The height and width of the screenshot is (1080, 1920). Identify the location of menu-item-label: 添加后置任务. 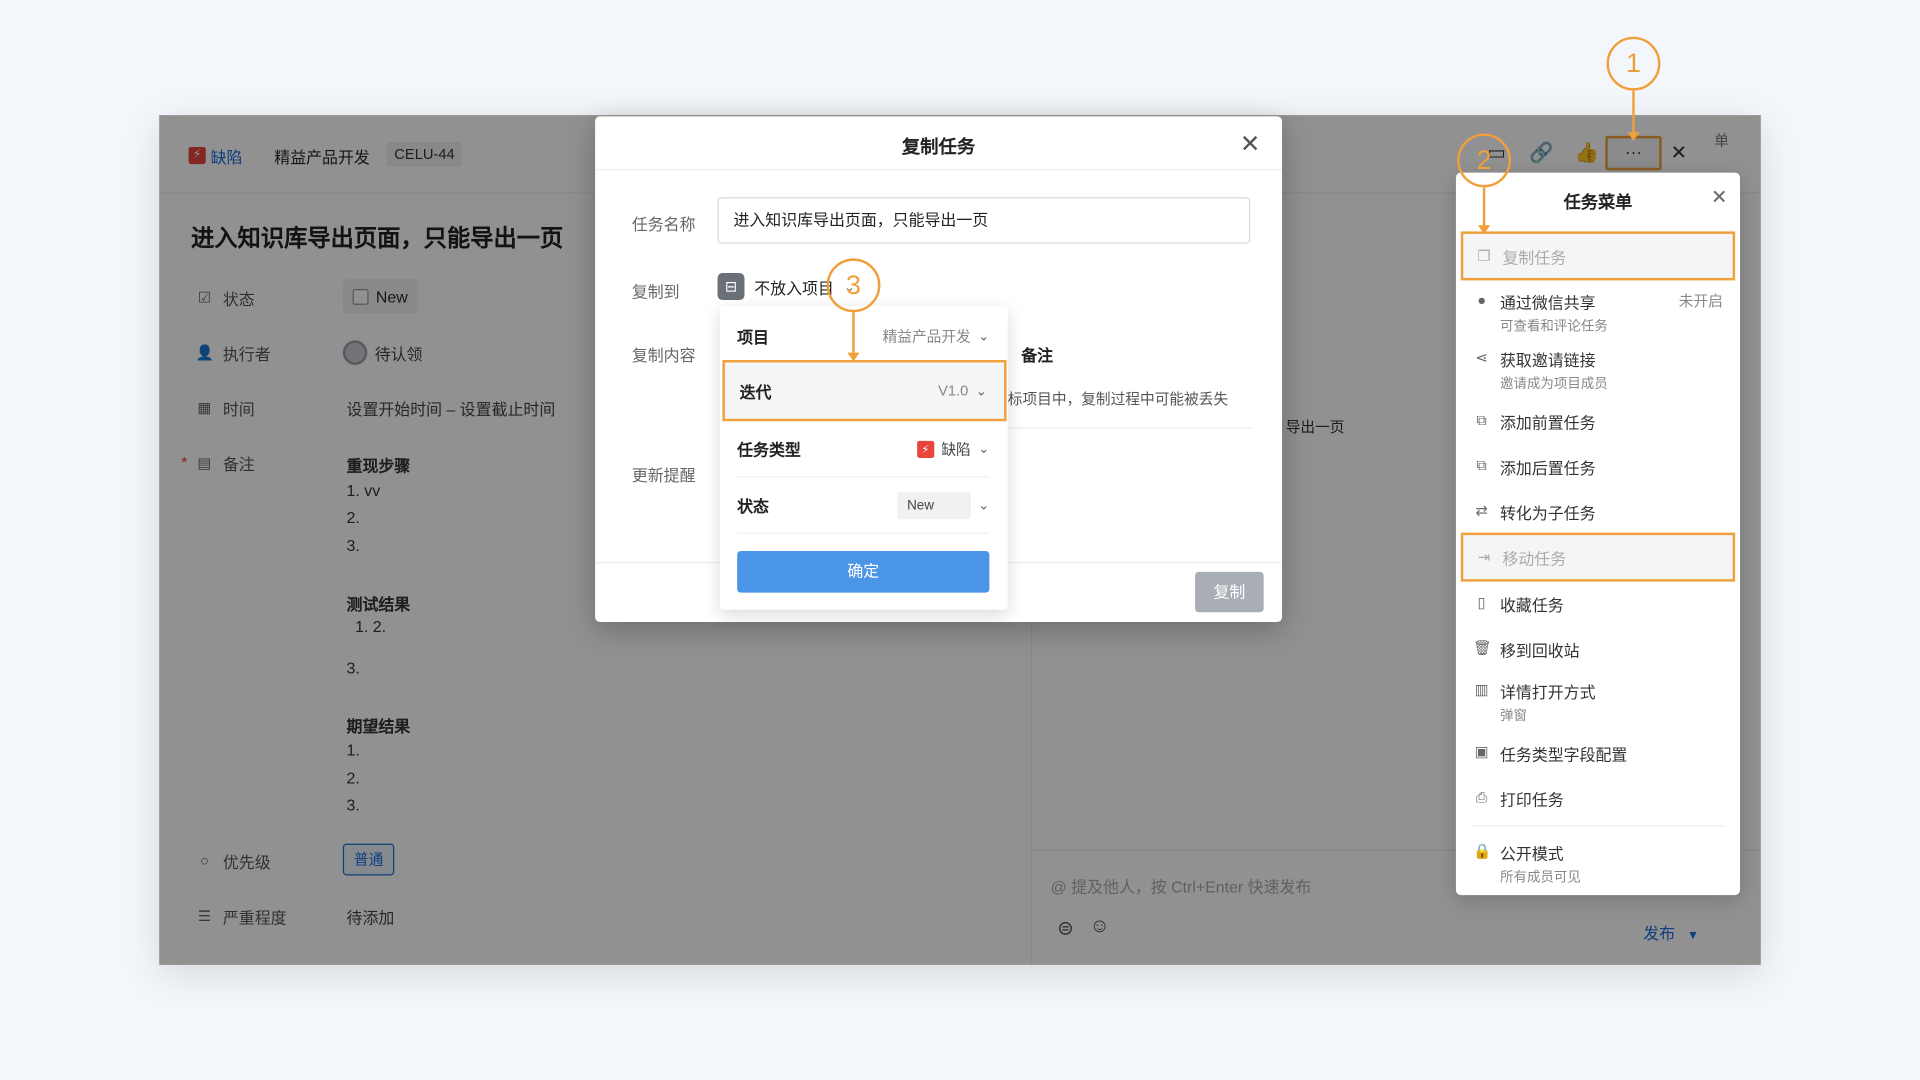
(1548, 468).